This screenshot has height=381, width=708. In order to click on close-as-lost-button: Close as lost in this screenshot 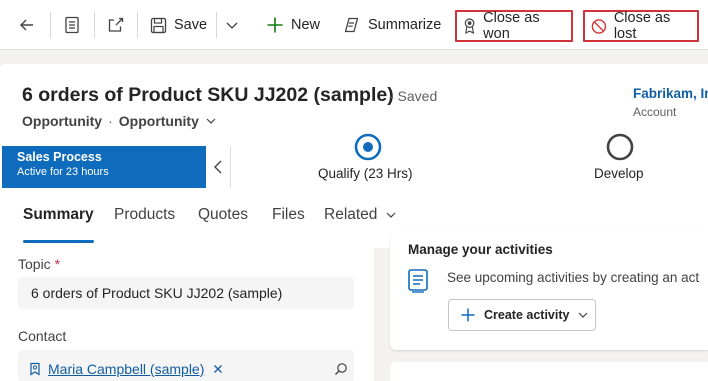, I will do `click(641, 26)`.